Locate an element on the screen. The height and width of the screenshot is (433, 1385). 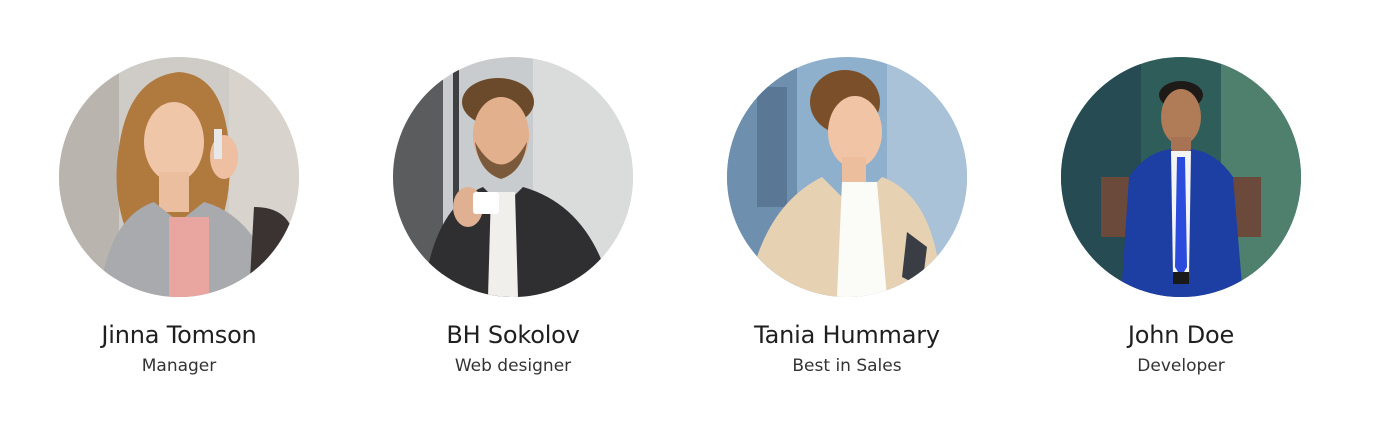
member-name: BH Sokolov is located at coordinates (513, 335).